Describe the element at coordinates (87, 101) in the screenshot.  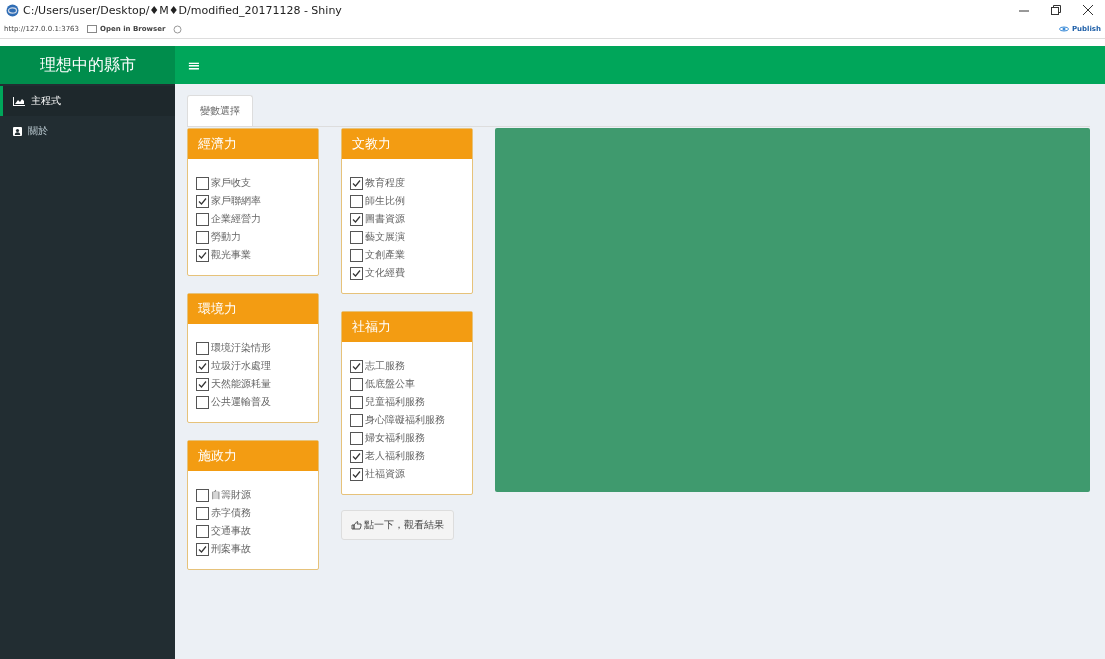
I see `sidebar-item: 主程式` at that location.